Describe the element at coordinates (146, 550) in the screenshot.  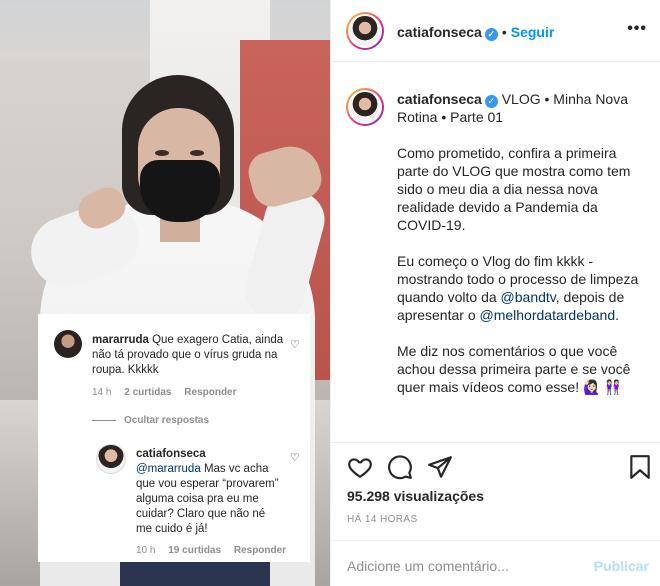
I see `reply-time: 10 h` at that location.